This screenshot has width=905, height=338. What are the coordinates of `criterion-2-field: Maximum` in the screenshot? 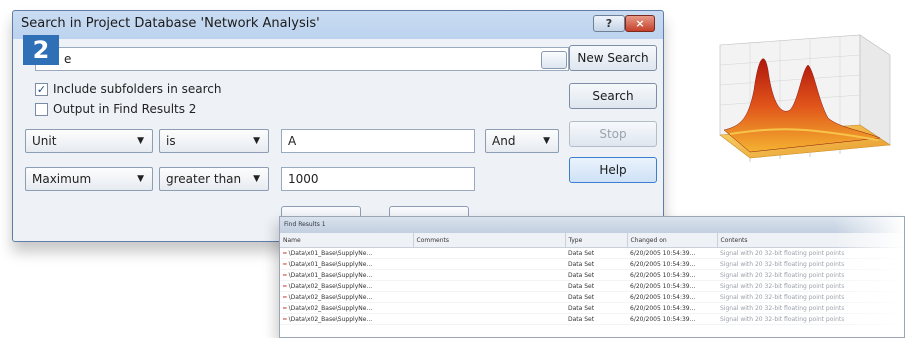 It's located at (62, 179).